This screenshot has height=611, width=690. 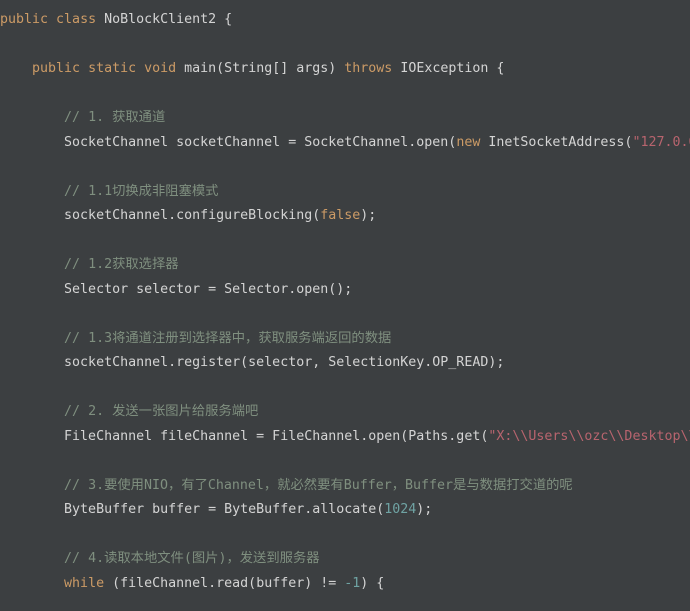 What do you see at coordinates (164, 68) in the screenshot?
I see `code-token: void` at bounding box center [164, 68].